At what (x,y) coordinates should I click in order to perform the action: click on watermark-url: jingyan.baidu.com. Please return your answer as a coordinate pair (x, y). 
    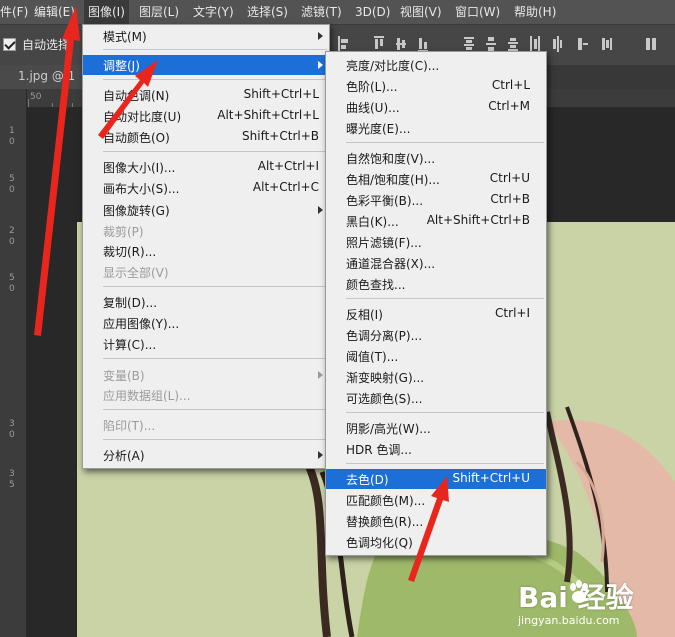
    Looking at the image, I should click on (569, 620).